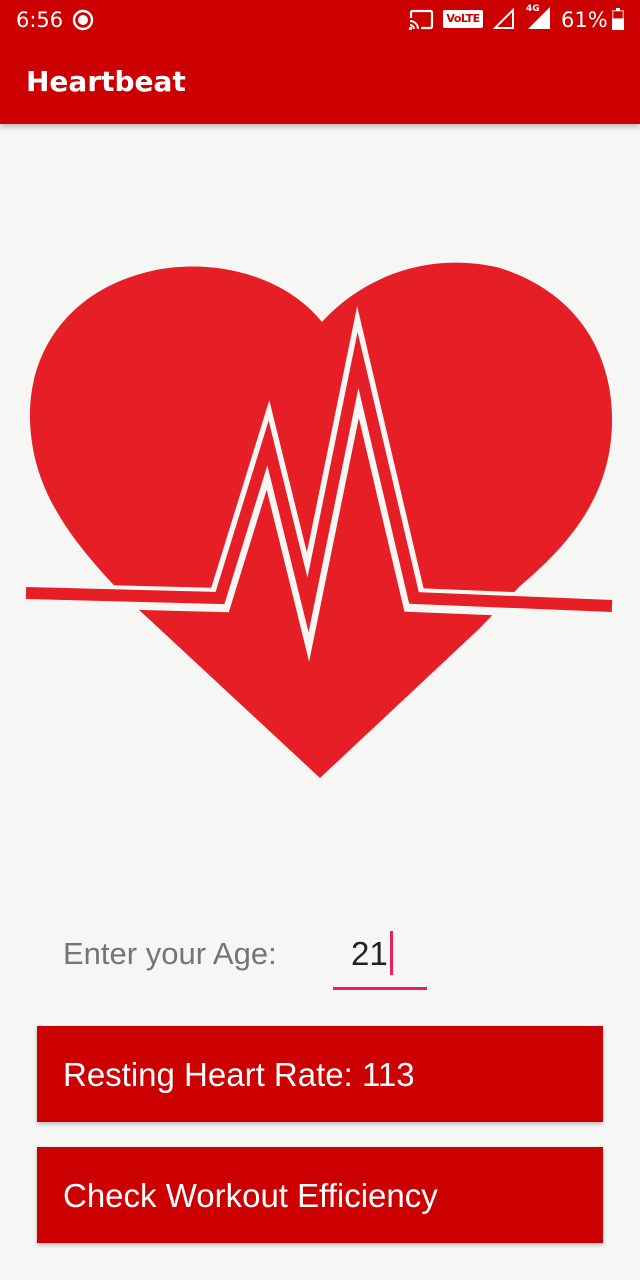  Describe the element at coordinates (170, 953) in the screenshot. I see `age-label: Enter your Age:` at that location.